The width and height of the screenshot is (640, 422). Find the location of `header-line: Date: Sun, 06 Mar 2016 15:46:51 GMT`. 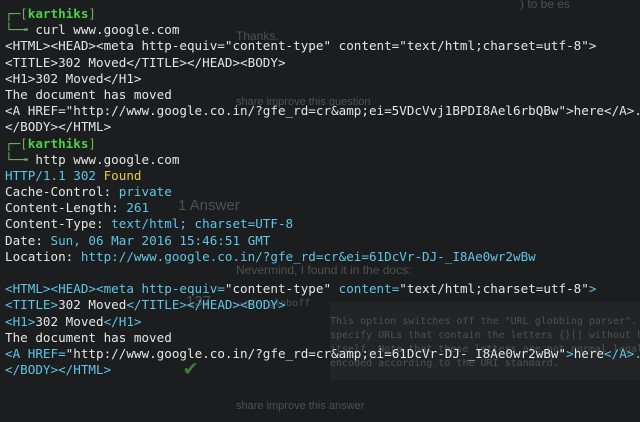

header-line: Date: Sun, 06 Mar 2016 15:46:51 GMT is located at coordinates (138, 240).